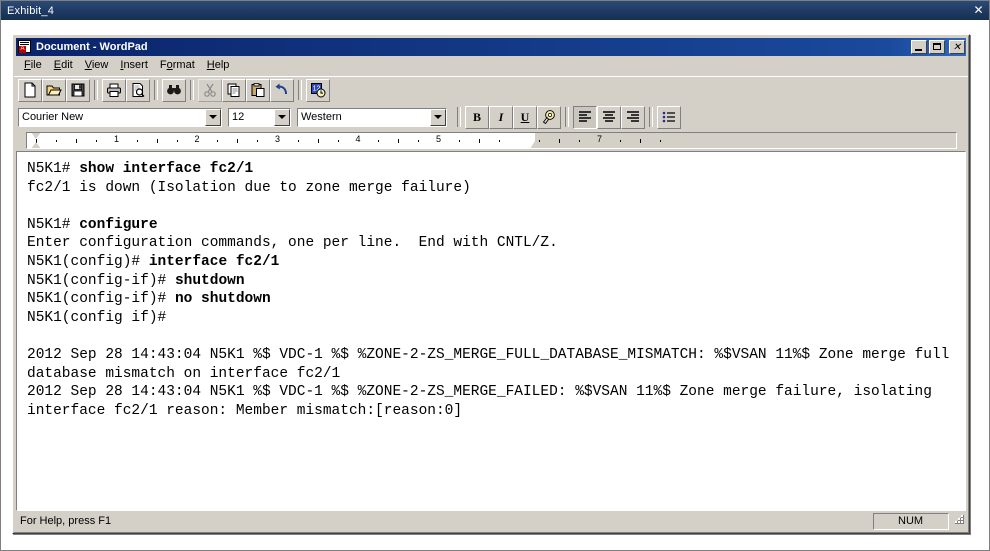  I want to click on menu-format: Format, so click(177, 65).